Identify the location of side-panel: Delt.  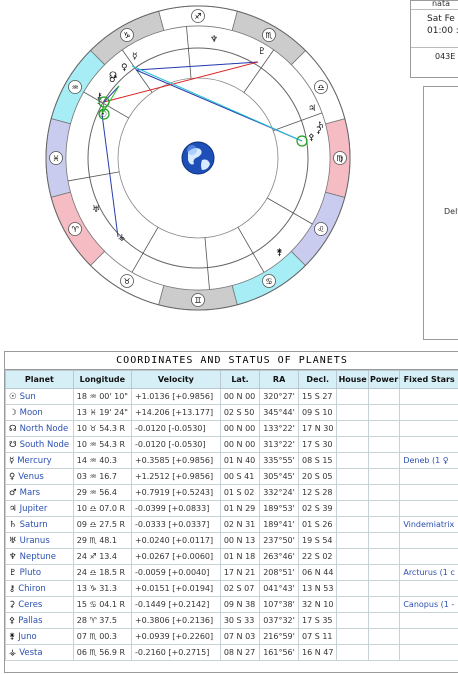
(440, 213).